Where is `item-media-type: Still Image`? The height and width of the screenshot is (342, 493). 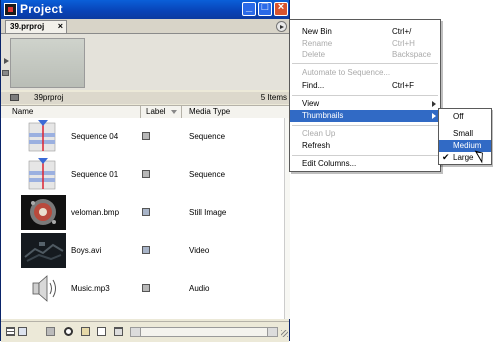 item-media-type: Still Image is located at coordinates (208, 212).